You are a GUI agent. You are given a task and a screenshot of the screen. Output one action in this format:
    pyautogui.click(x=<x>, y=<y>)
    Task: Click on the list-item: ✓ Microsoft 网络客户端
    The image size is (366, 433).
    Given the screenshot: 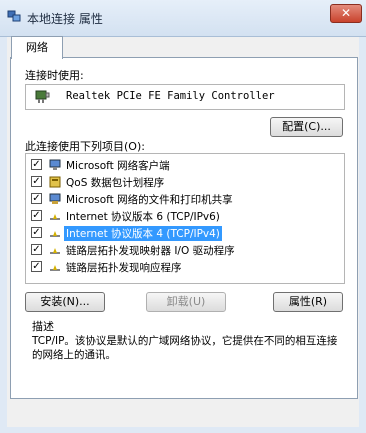 What is the action you would take?
    pyautogui.click(x=185, y=165)
    